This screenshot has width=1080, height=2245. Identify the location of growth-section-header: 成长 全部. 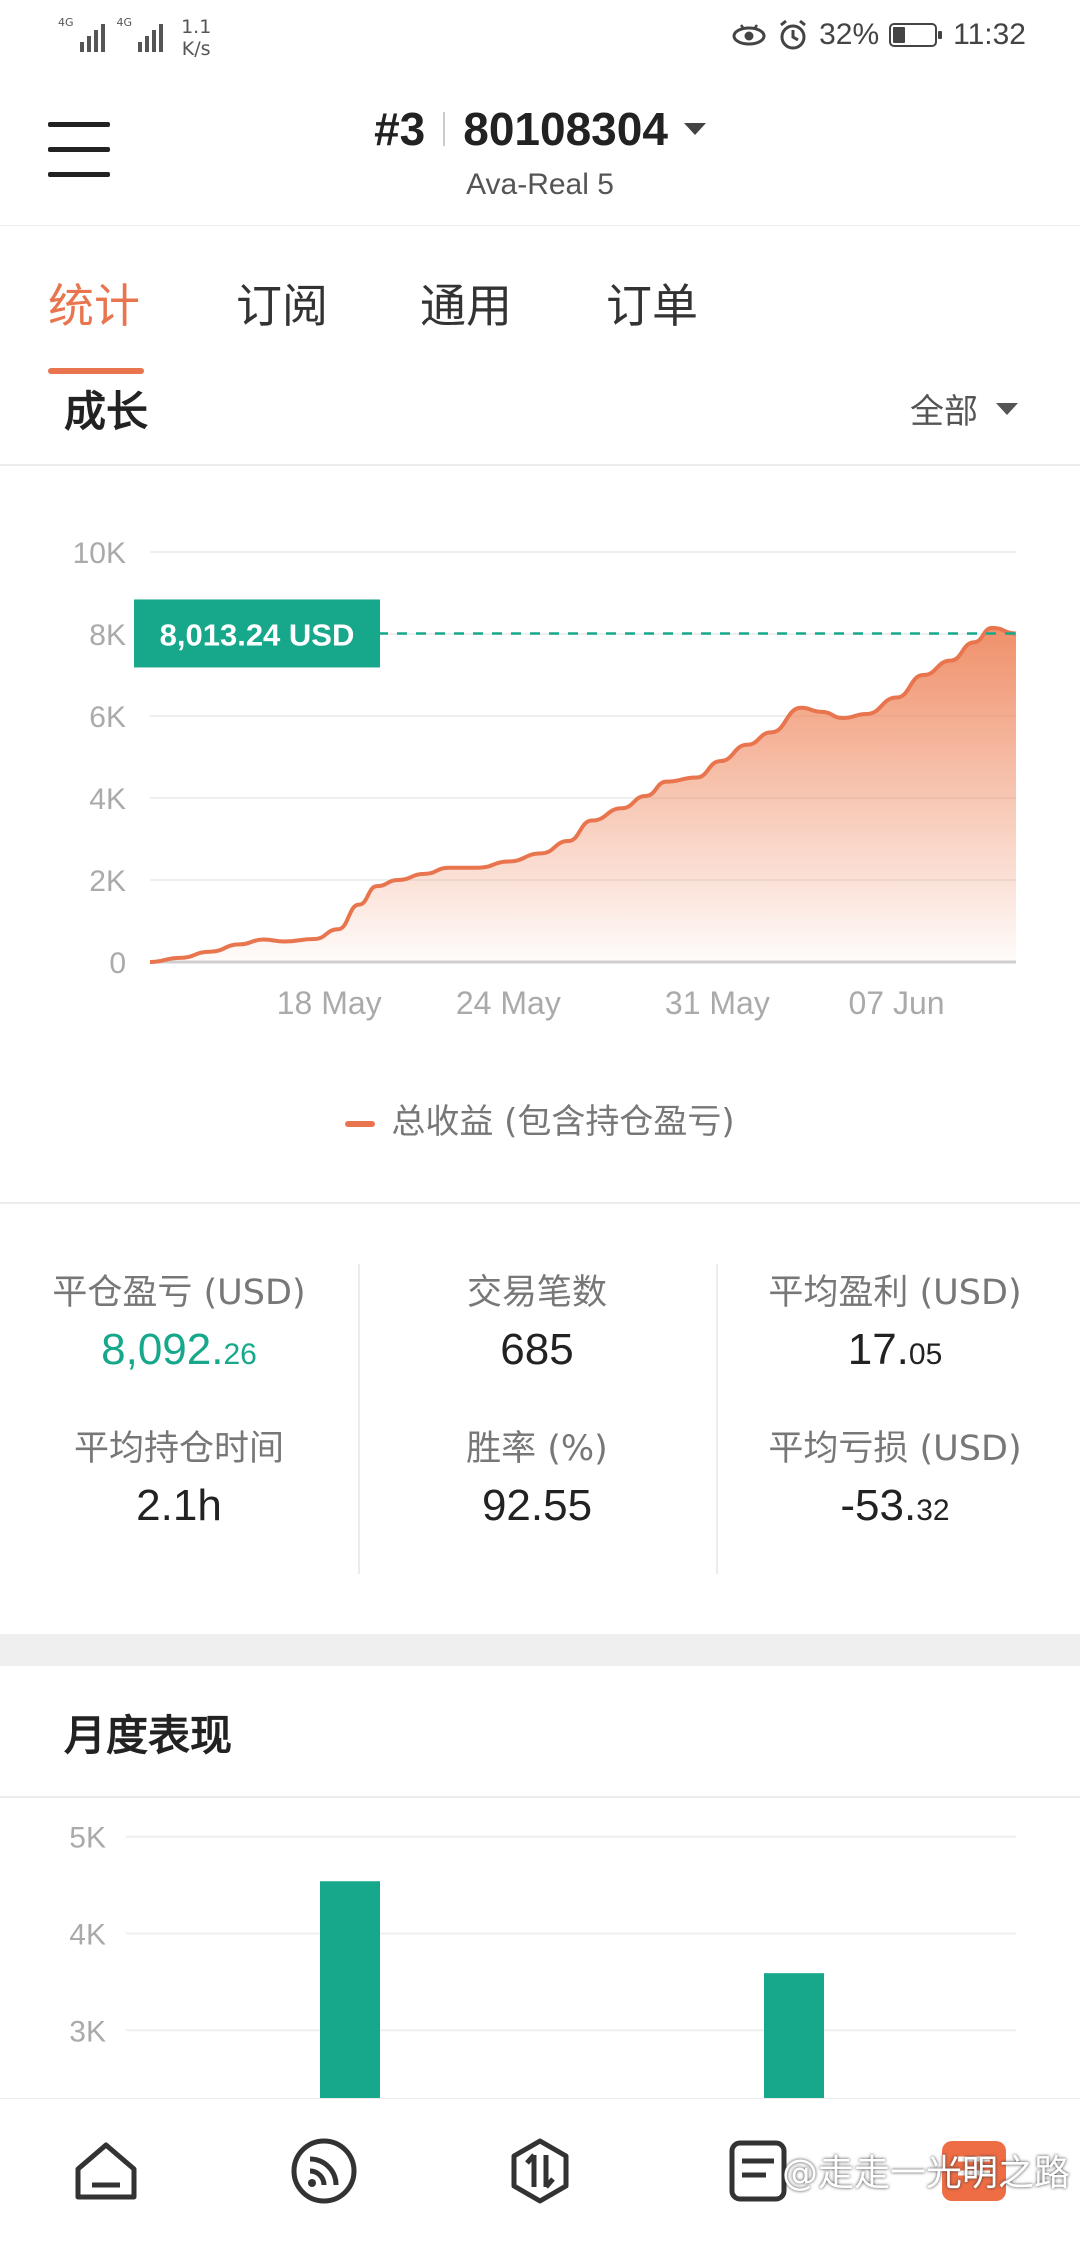
(540, 422).